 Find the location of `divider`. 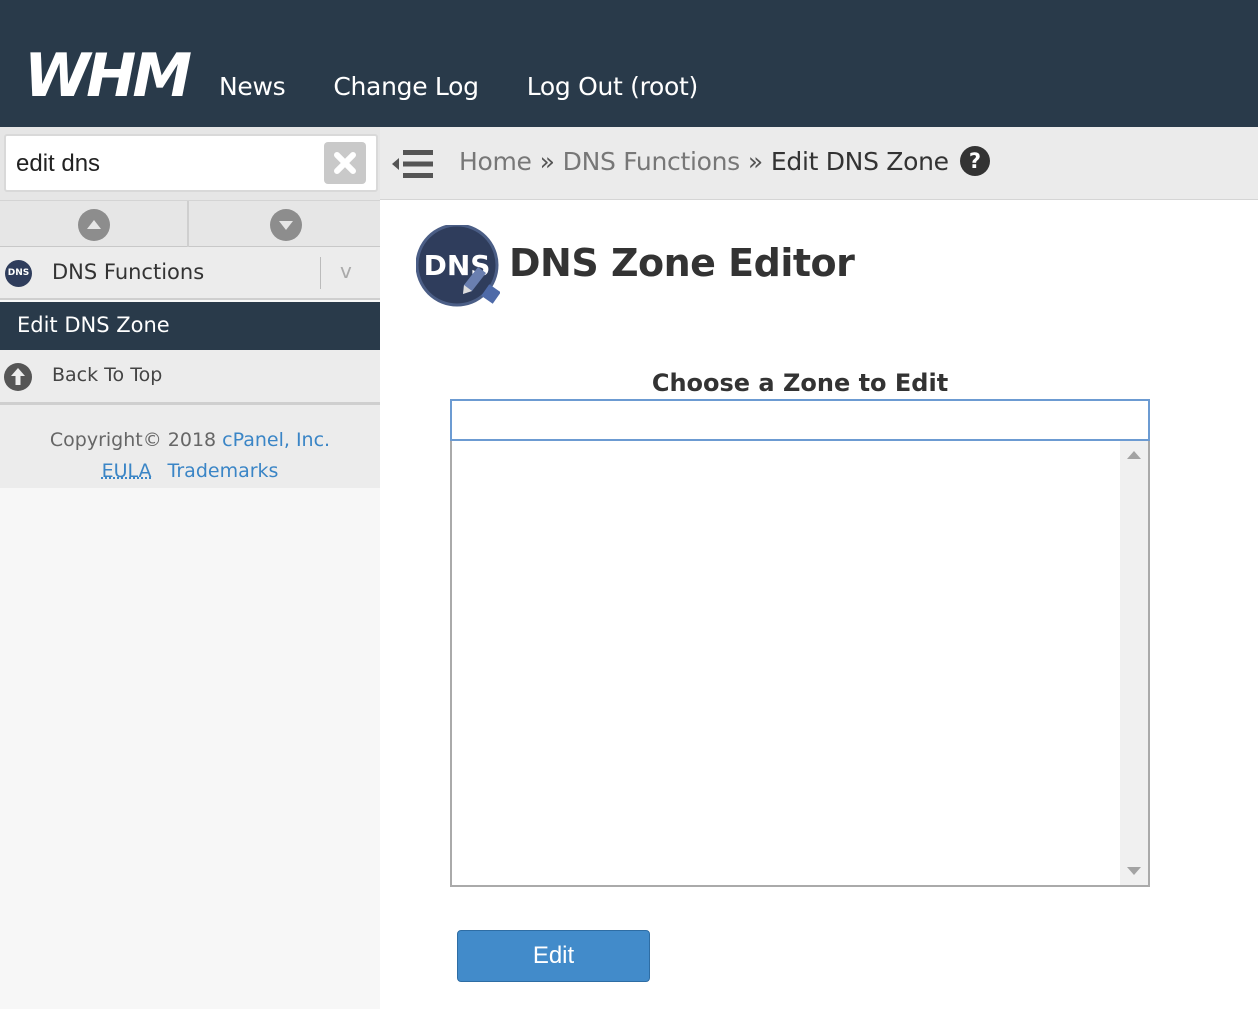

divider is located at coordinates (320, 273).